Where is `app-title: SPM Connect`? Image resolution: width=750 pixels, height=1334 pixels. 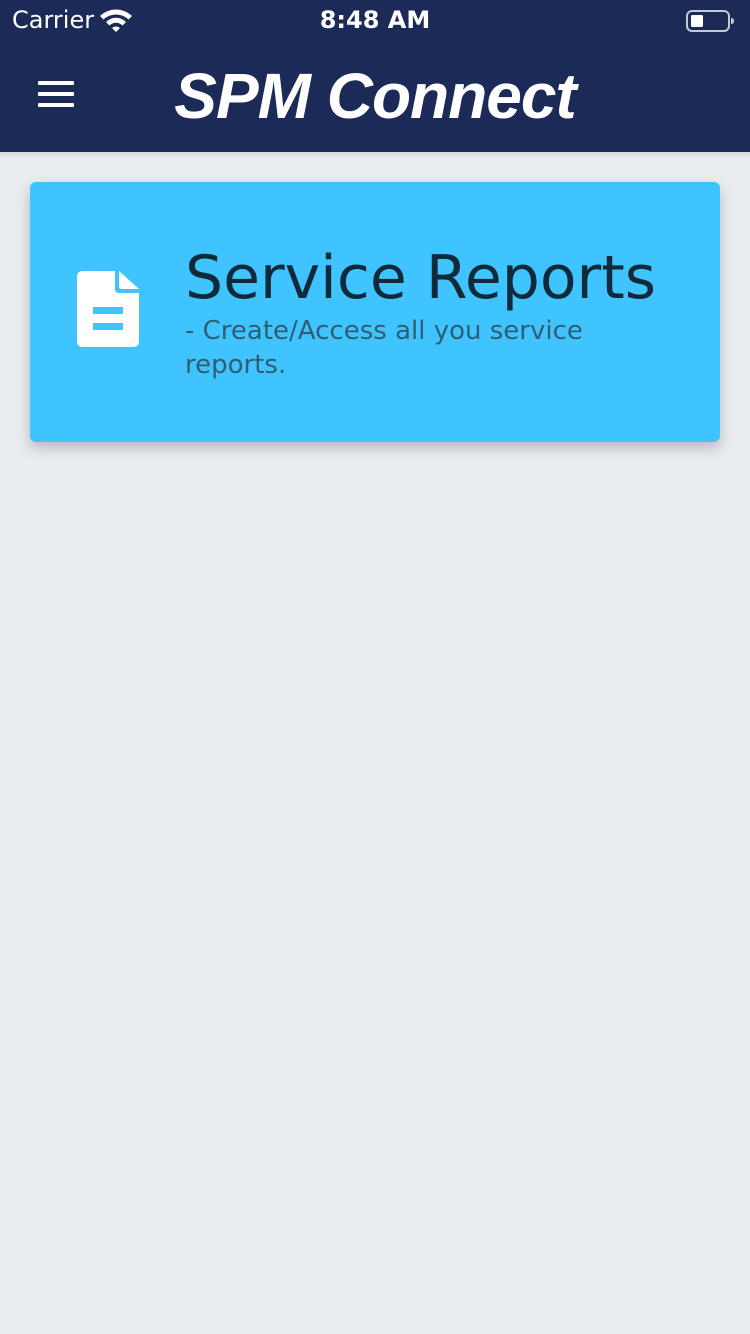
app-title: SPM Connect is located at coordinates (375, 96).